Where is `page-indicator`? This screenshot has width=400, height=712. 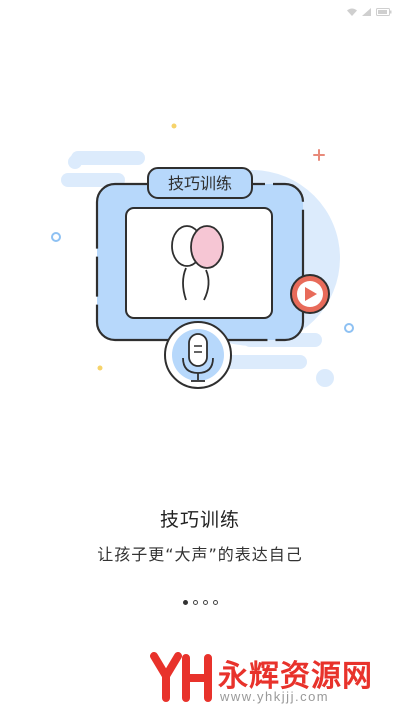
page-indicator is located at coordinates (200, 602).